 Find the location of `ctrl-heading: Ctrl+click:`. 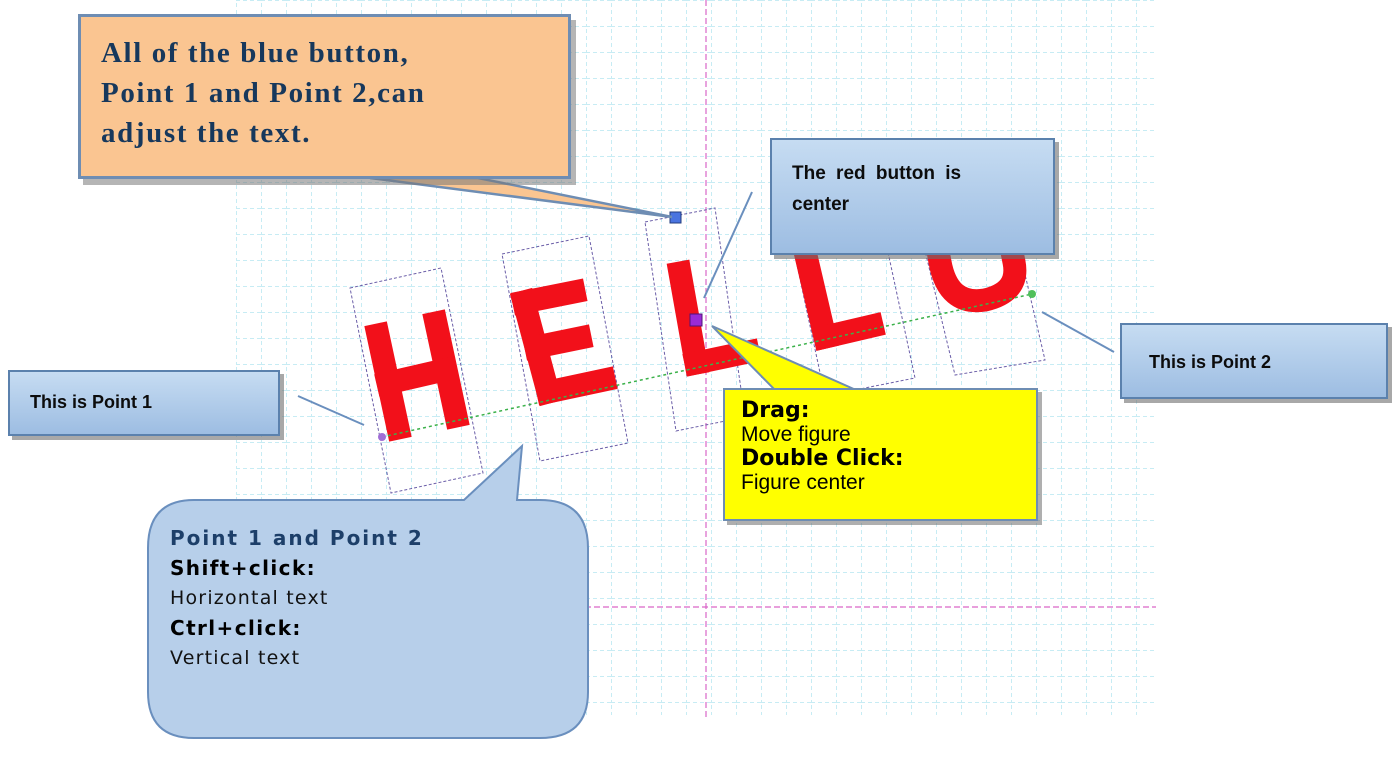

ctrl-heading: Ctrl+click: is located at coordinates (236, 628).